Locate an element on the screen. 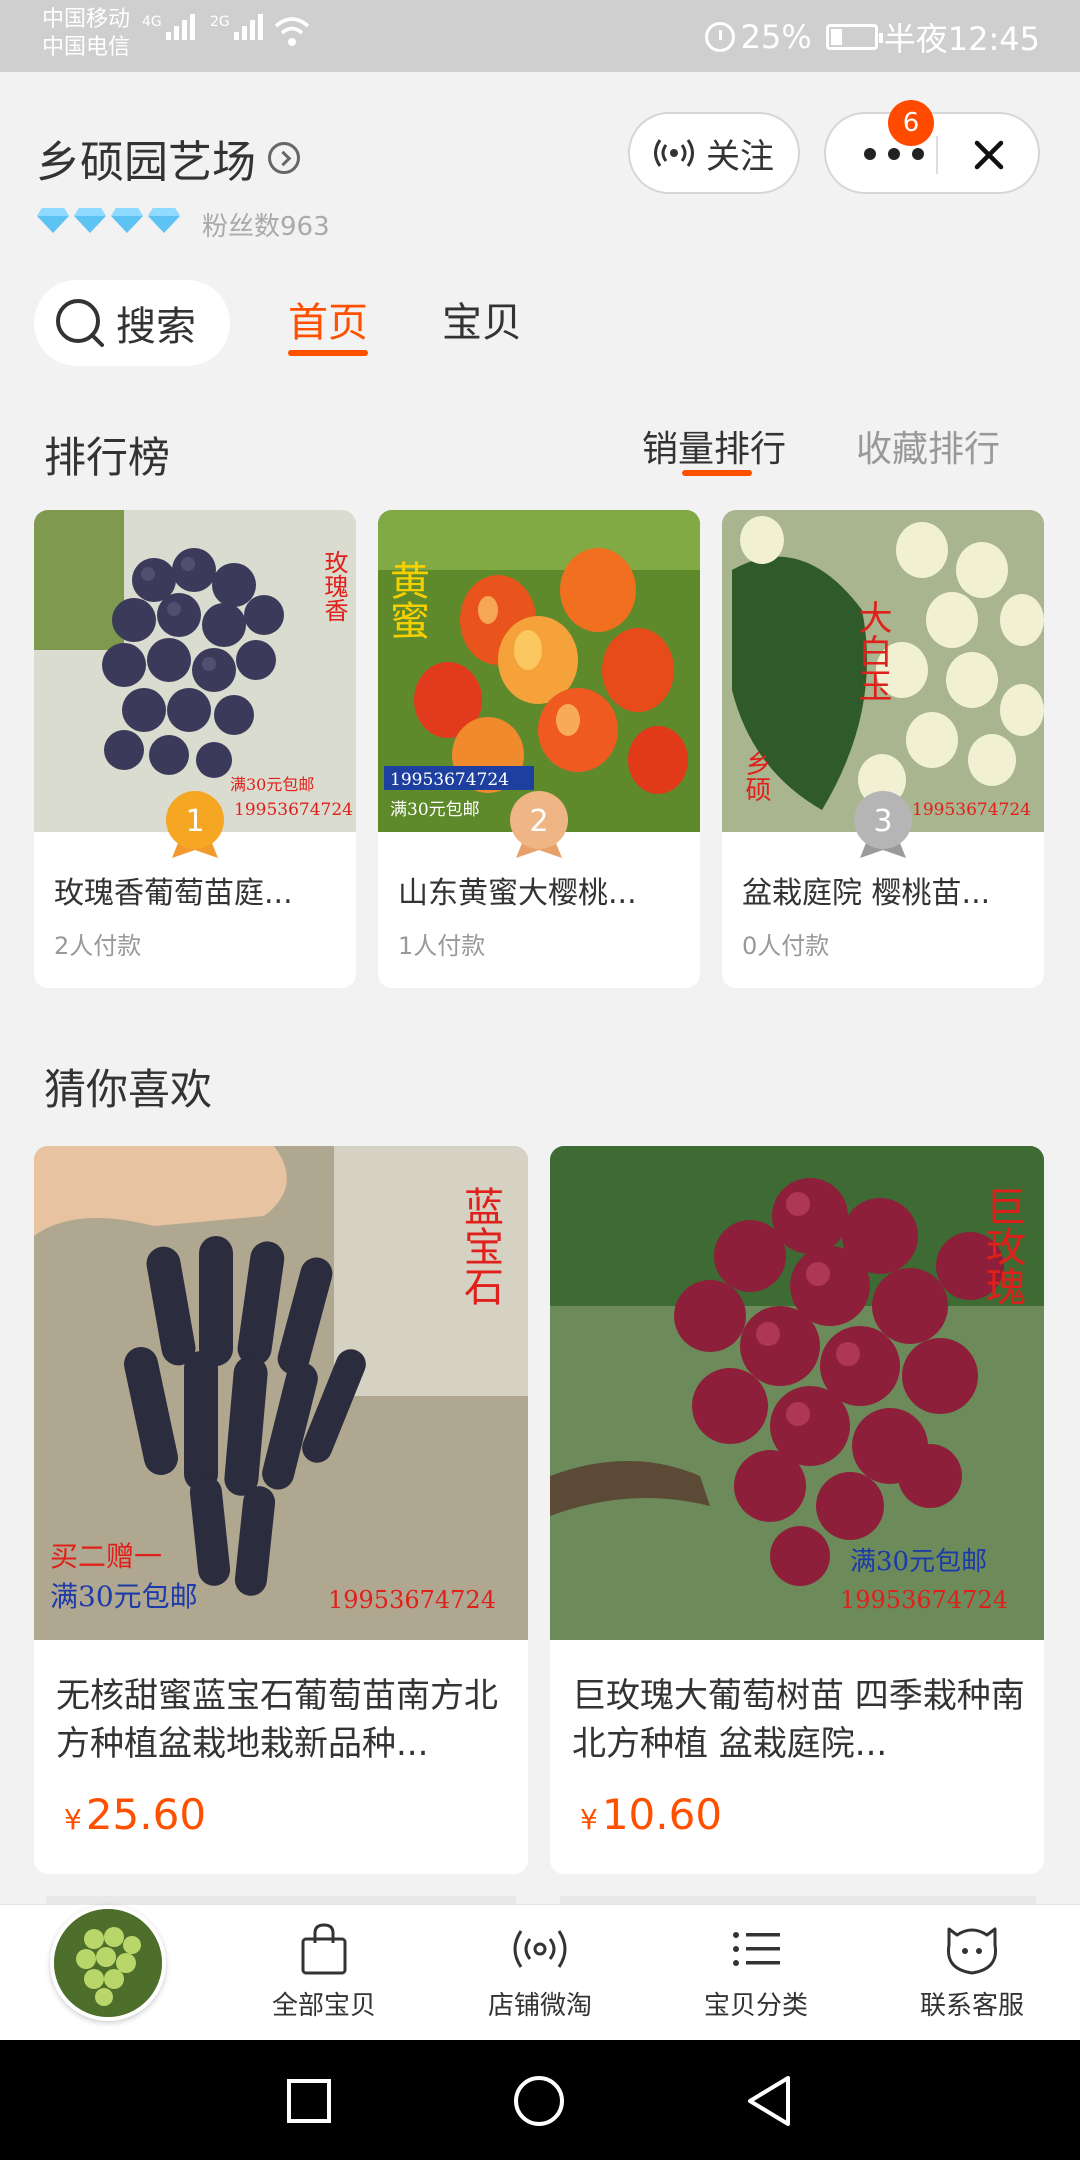 The image size is (1080, 2160). rank-medal-icon: 2 is located at coordinates (539, 824).